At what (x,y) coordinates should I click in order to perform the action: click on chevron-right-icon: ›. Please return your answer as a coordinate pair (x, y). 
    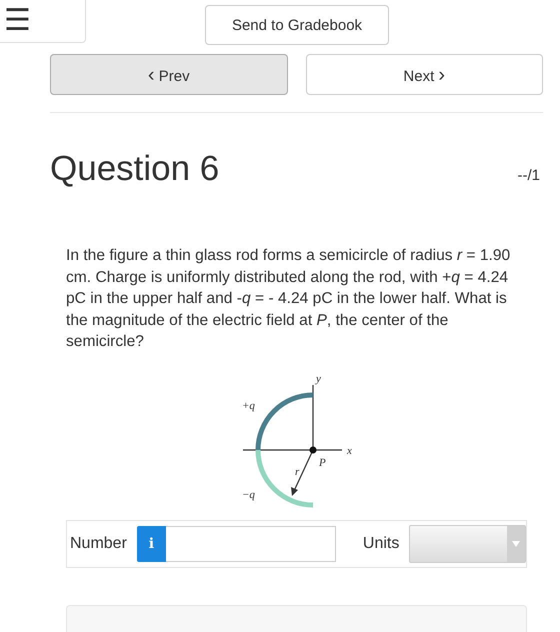
    Looking at the image, I should click on (442, 75).